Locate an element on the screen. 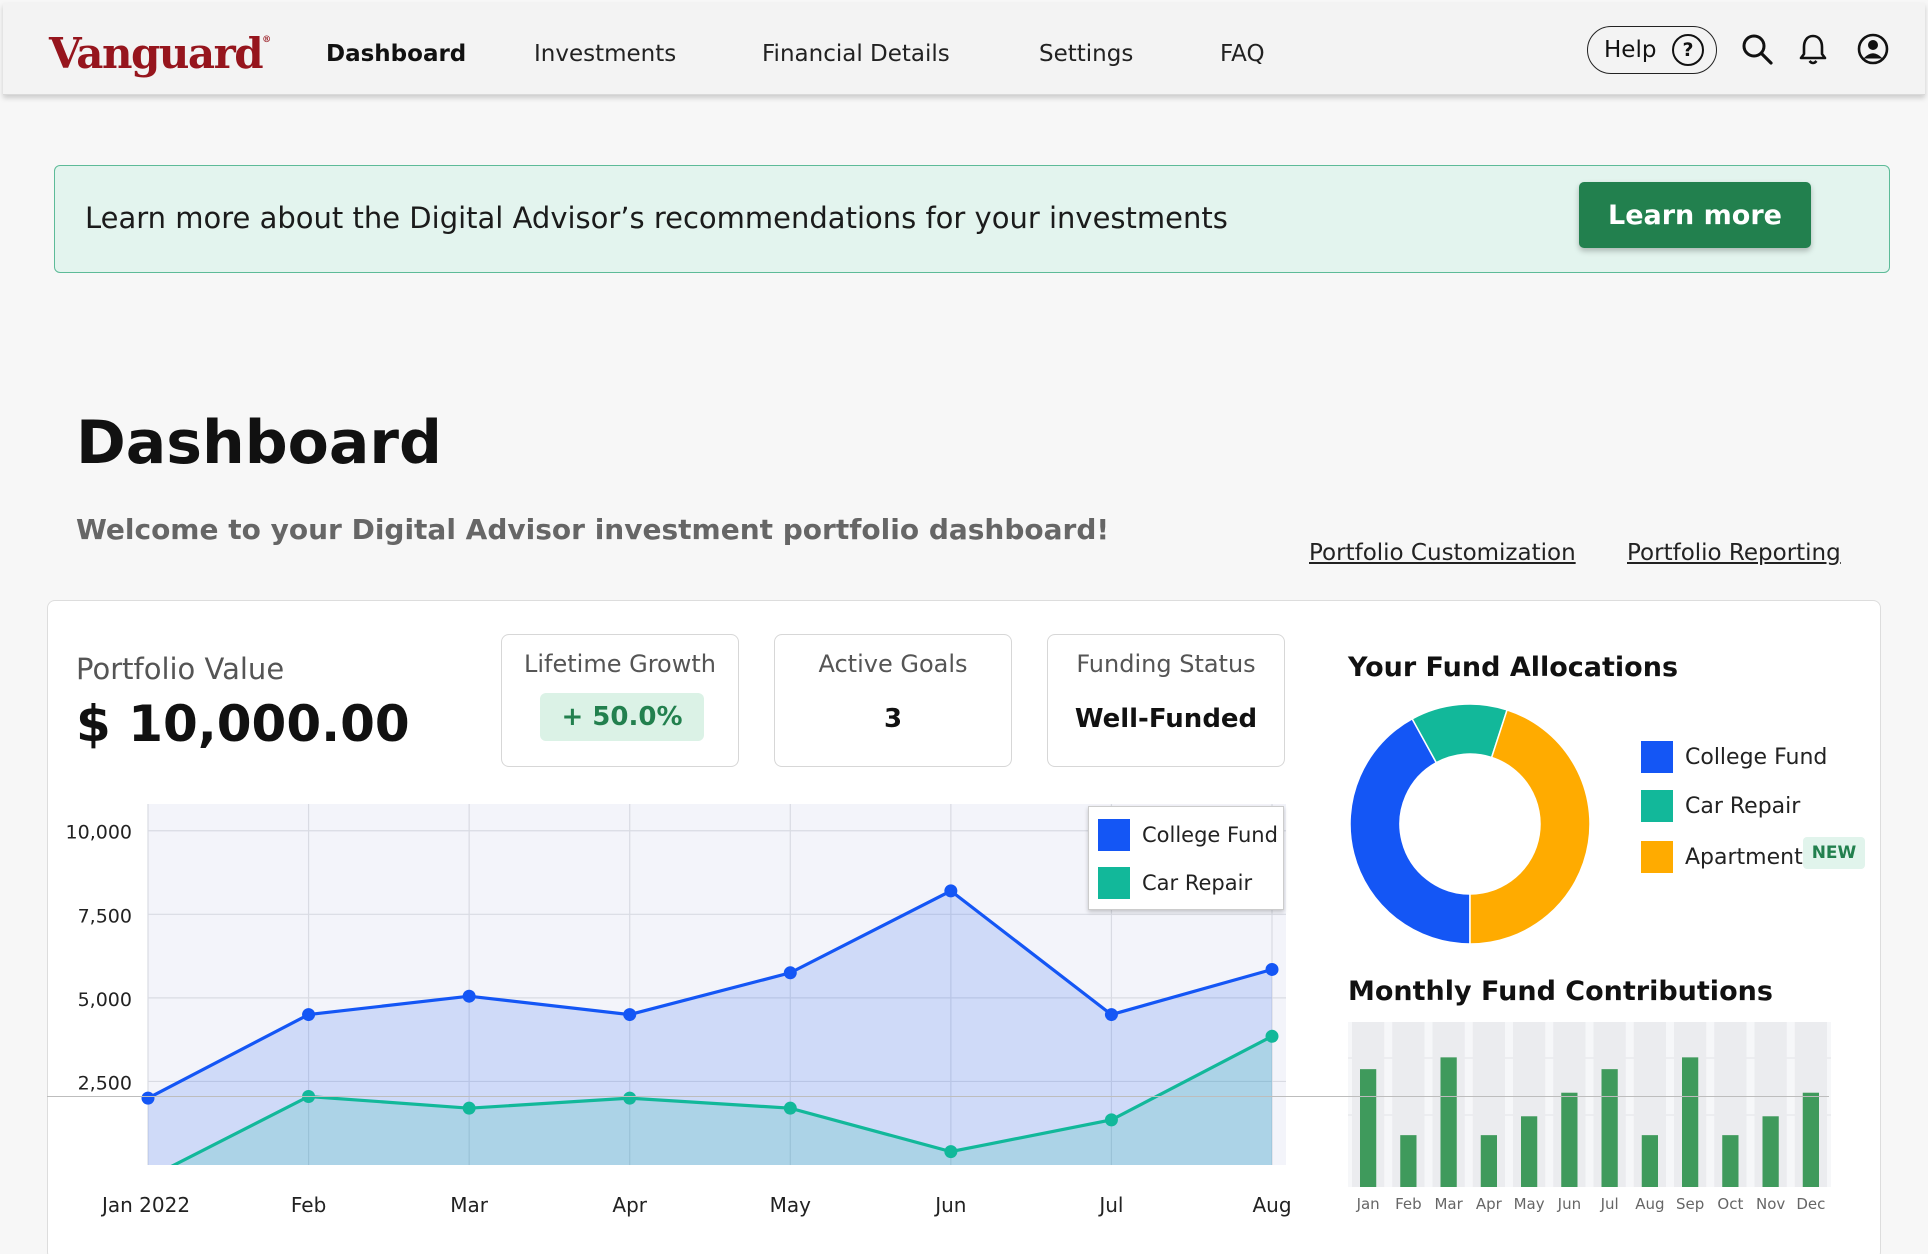 The image size is (1928, 1254). allocation-legend-apartment: Apartment is located at coordinates (1722, 857).